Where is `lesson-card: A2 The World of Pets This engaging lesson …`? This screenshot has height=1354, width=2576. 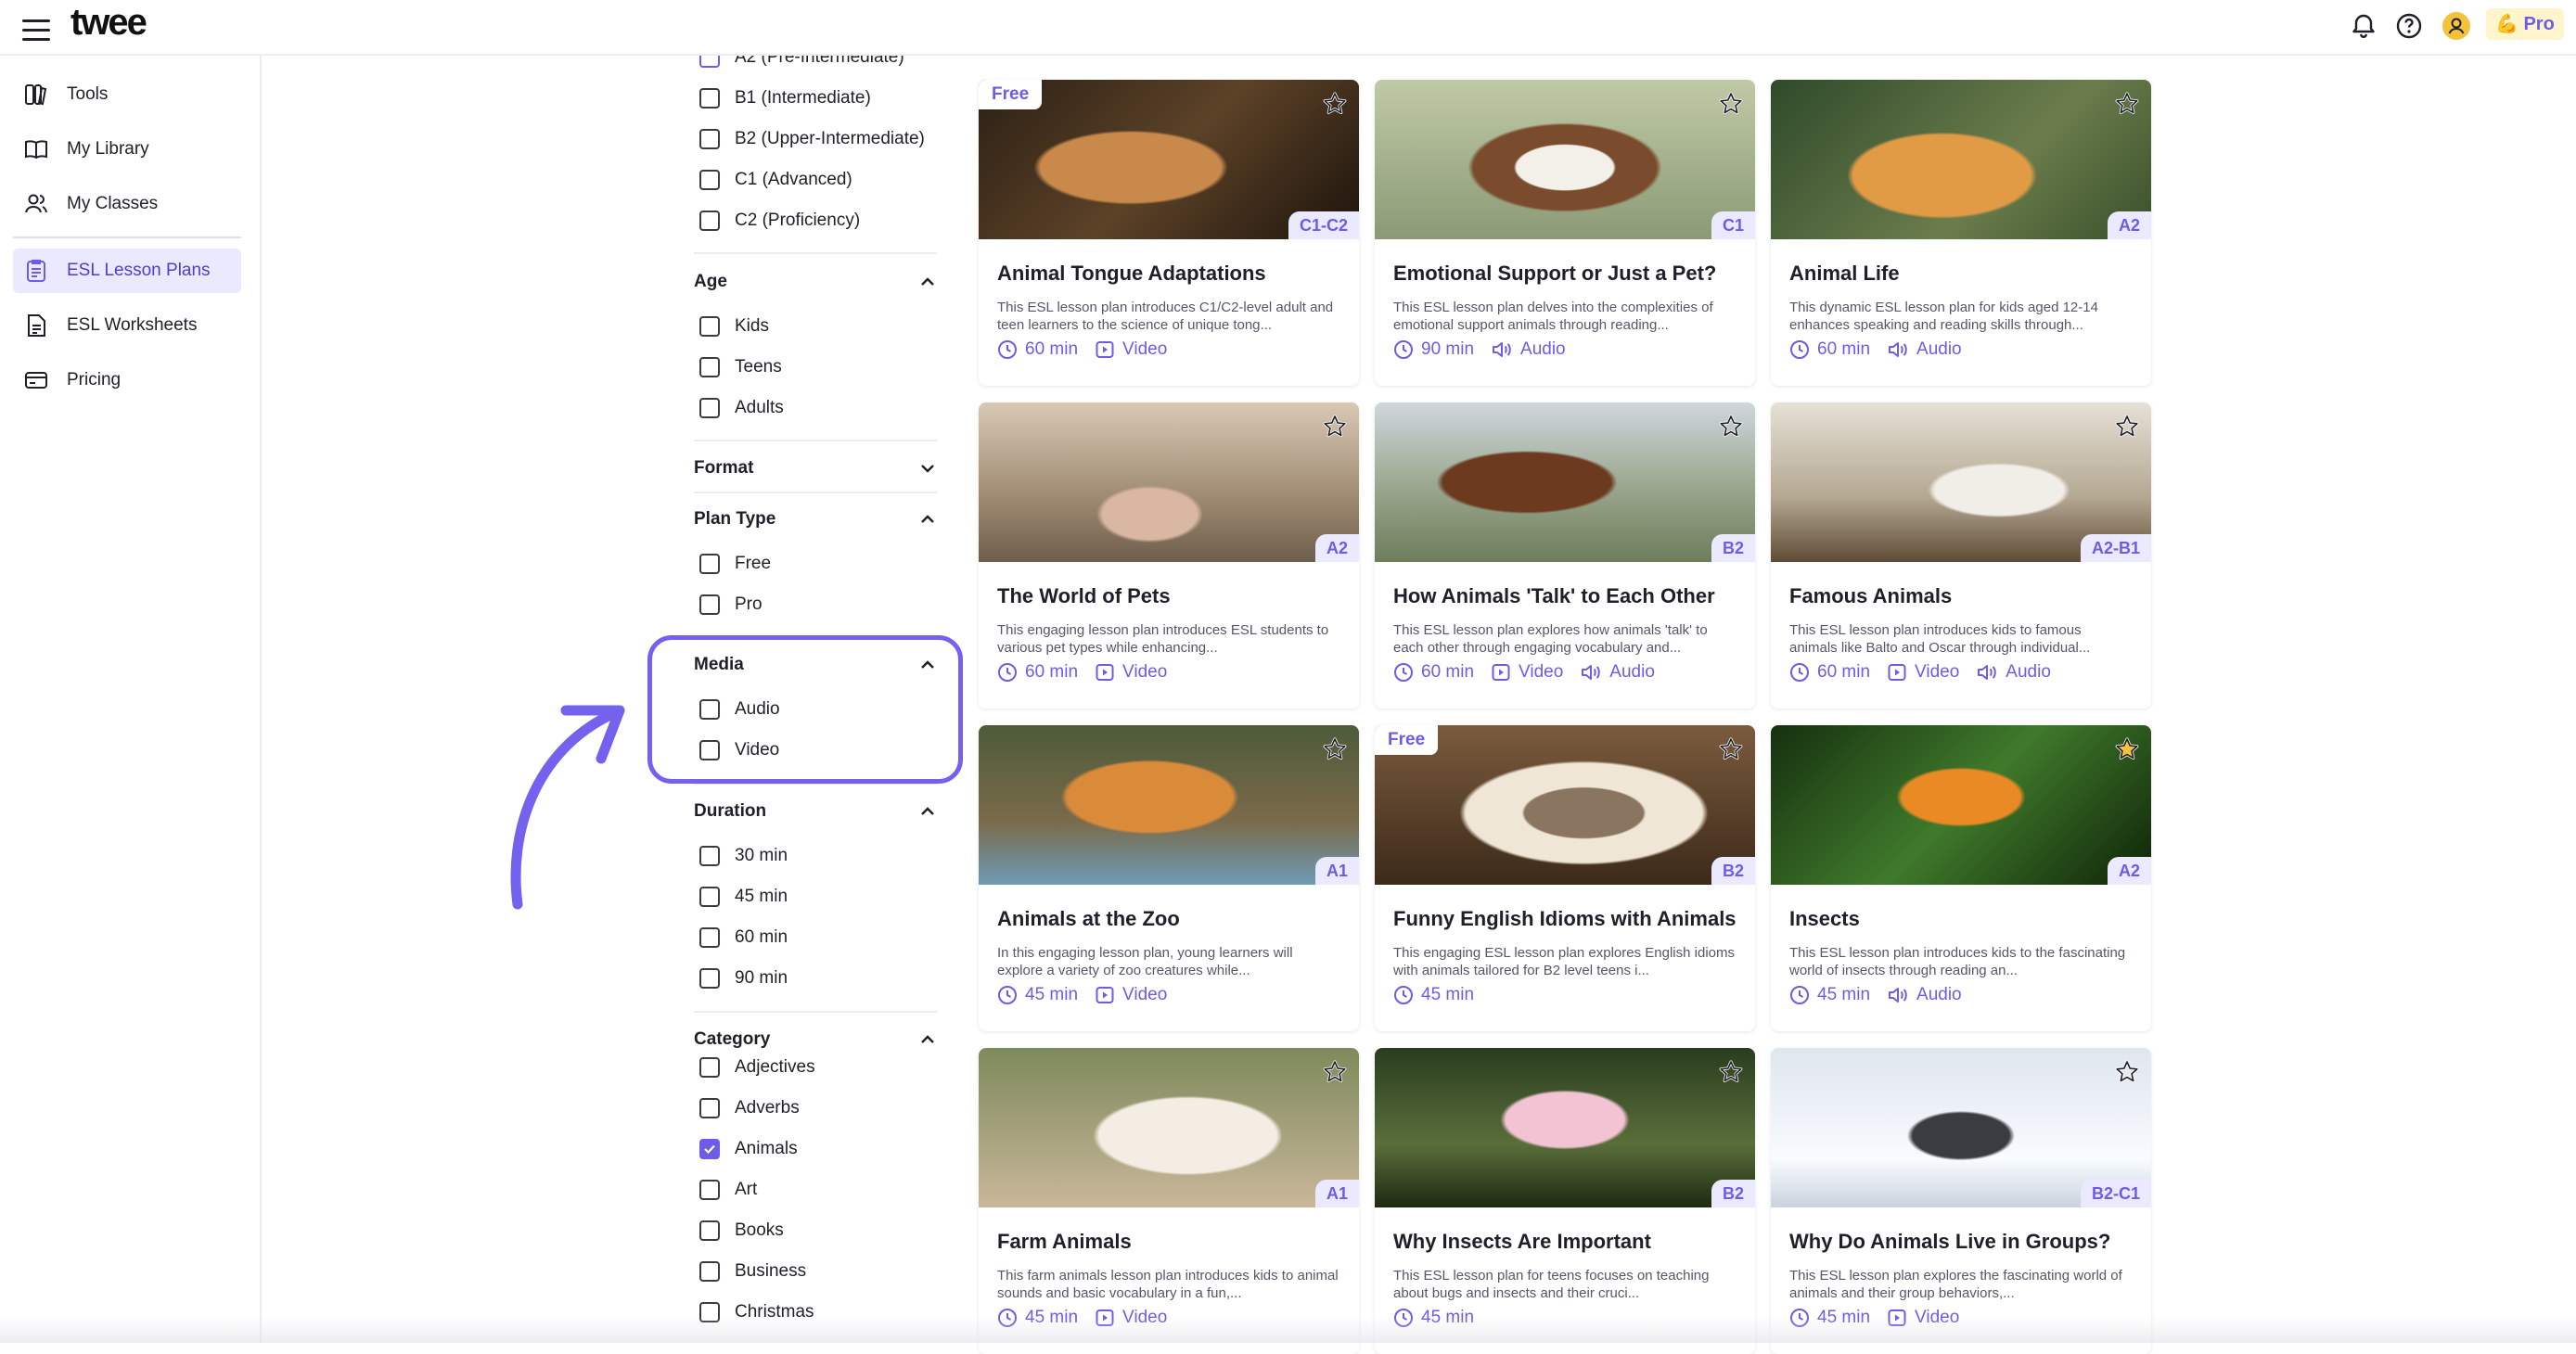
lesson-card: A2 The World of Pets This engaging lesson … is located at coordinates (1169, 555).